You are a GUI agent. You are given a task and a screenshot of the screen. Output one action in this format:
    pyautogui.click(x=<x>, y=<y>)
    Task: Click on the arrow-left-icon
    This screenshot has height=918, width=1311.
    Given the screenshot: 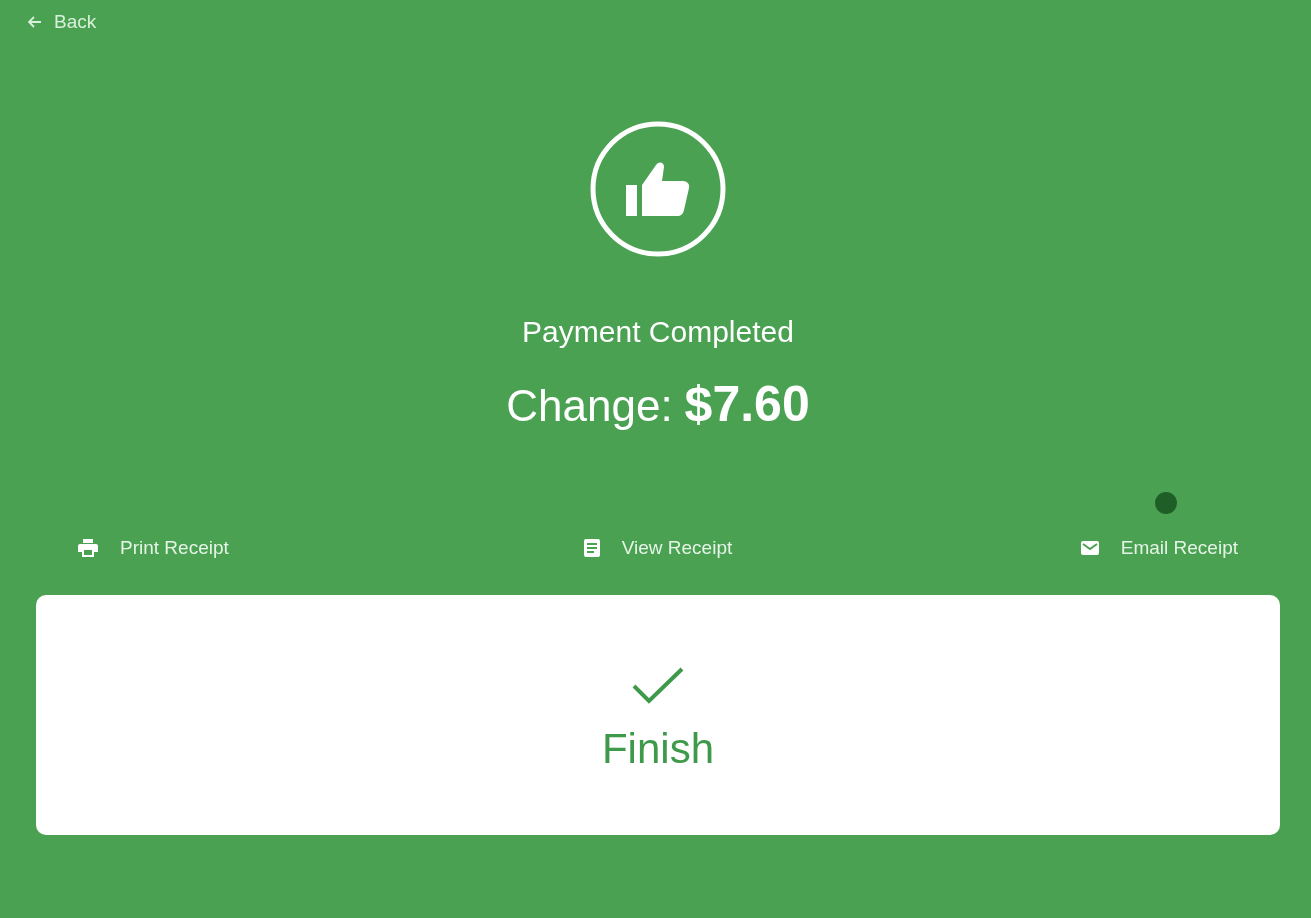 What is the action you would take?
    pyautogui.click(x=35, y=22)
    